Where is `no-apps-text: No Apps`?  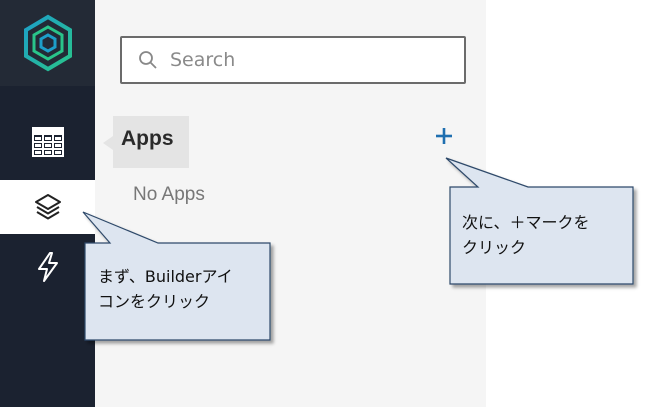
no-apps-text: No Apps is located at coordinates (169, 194).